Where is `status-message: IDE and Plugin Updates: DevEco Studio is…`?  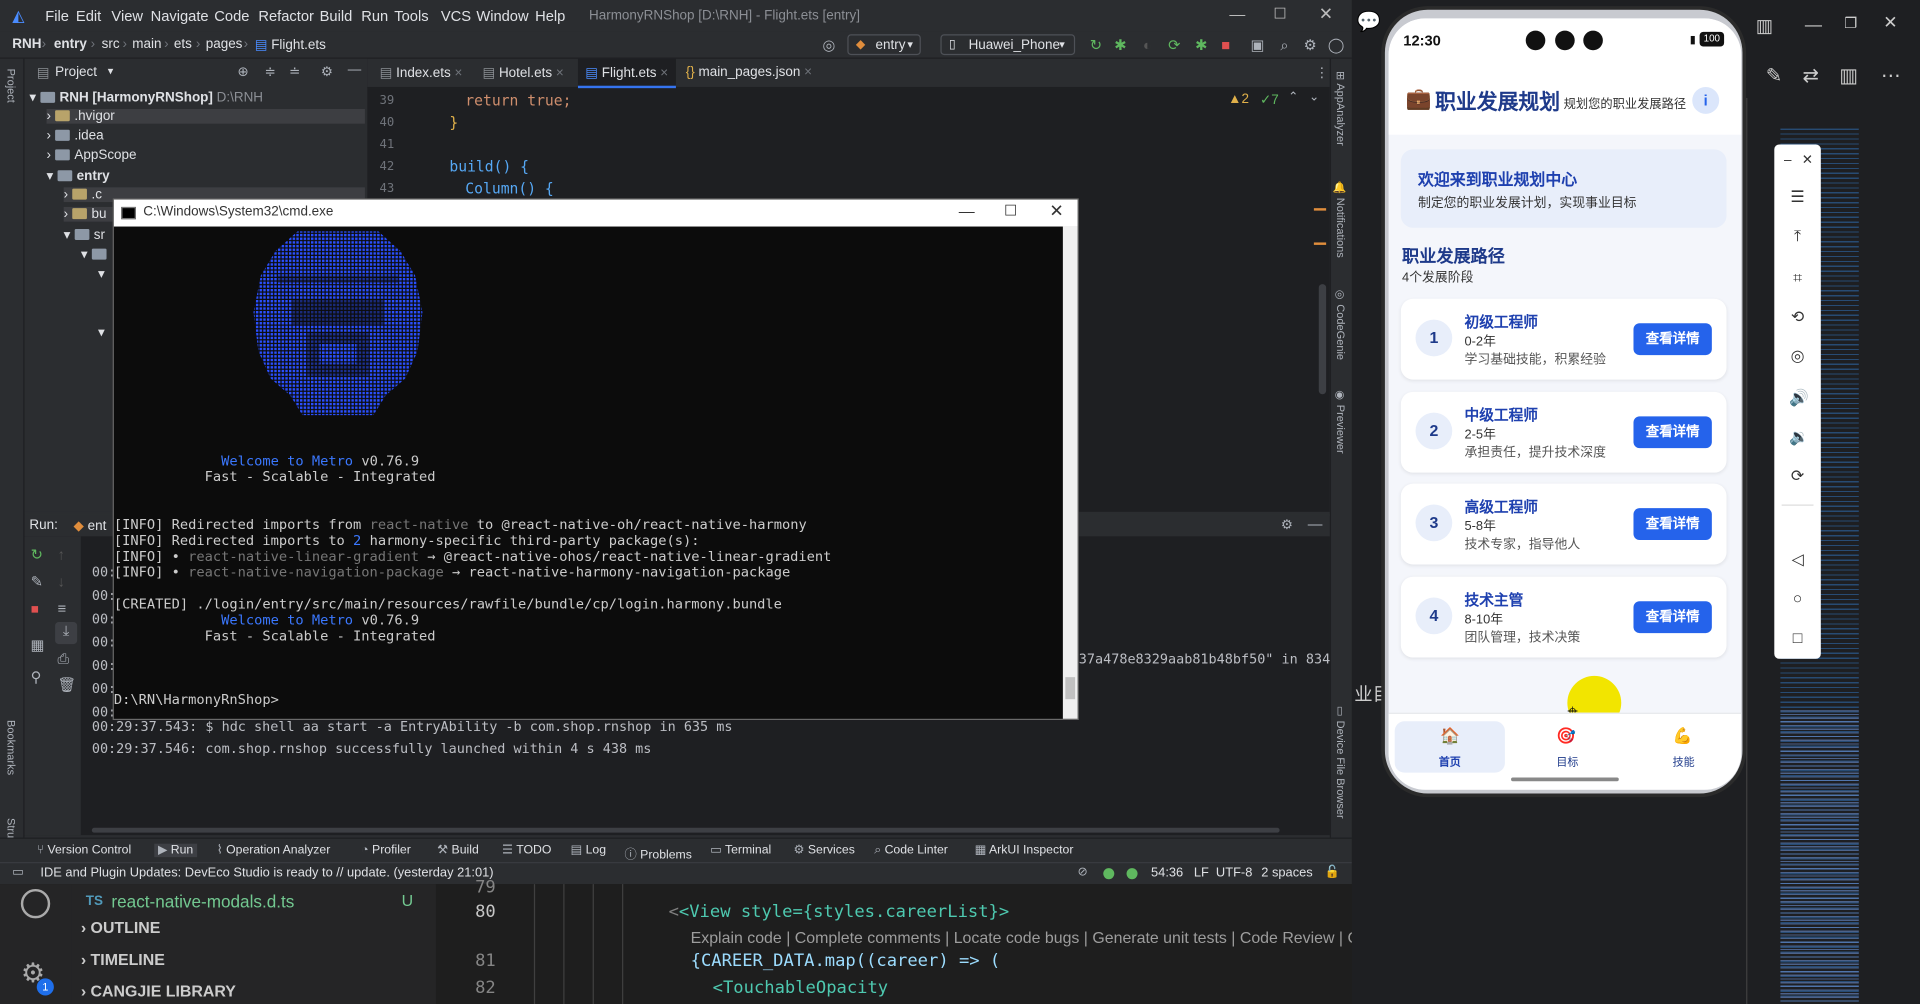 status-message: IDE and Plugin Updates: DevEco Studio is… is located at coordinates (266, 873).